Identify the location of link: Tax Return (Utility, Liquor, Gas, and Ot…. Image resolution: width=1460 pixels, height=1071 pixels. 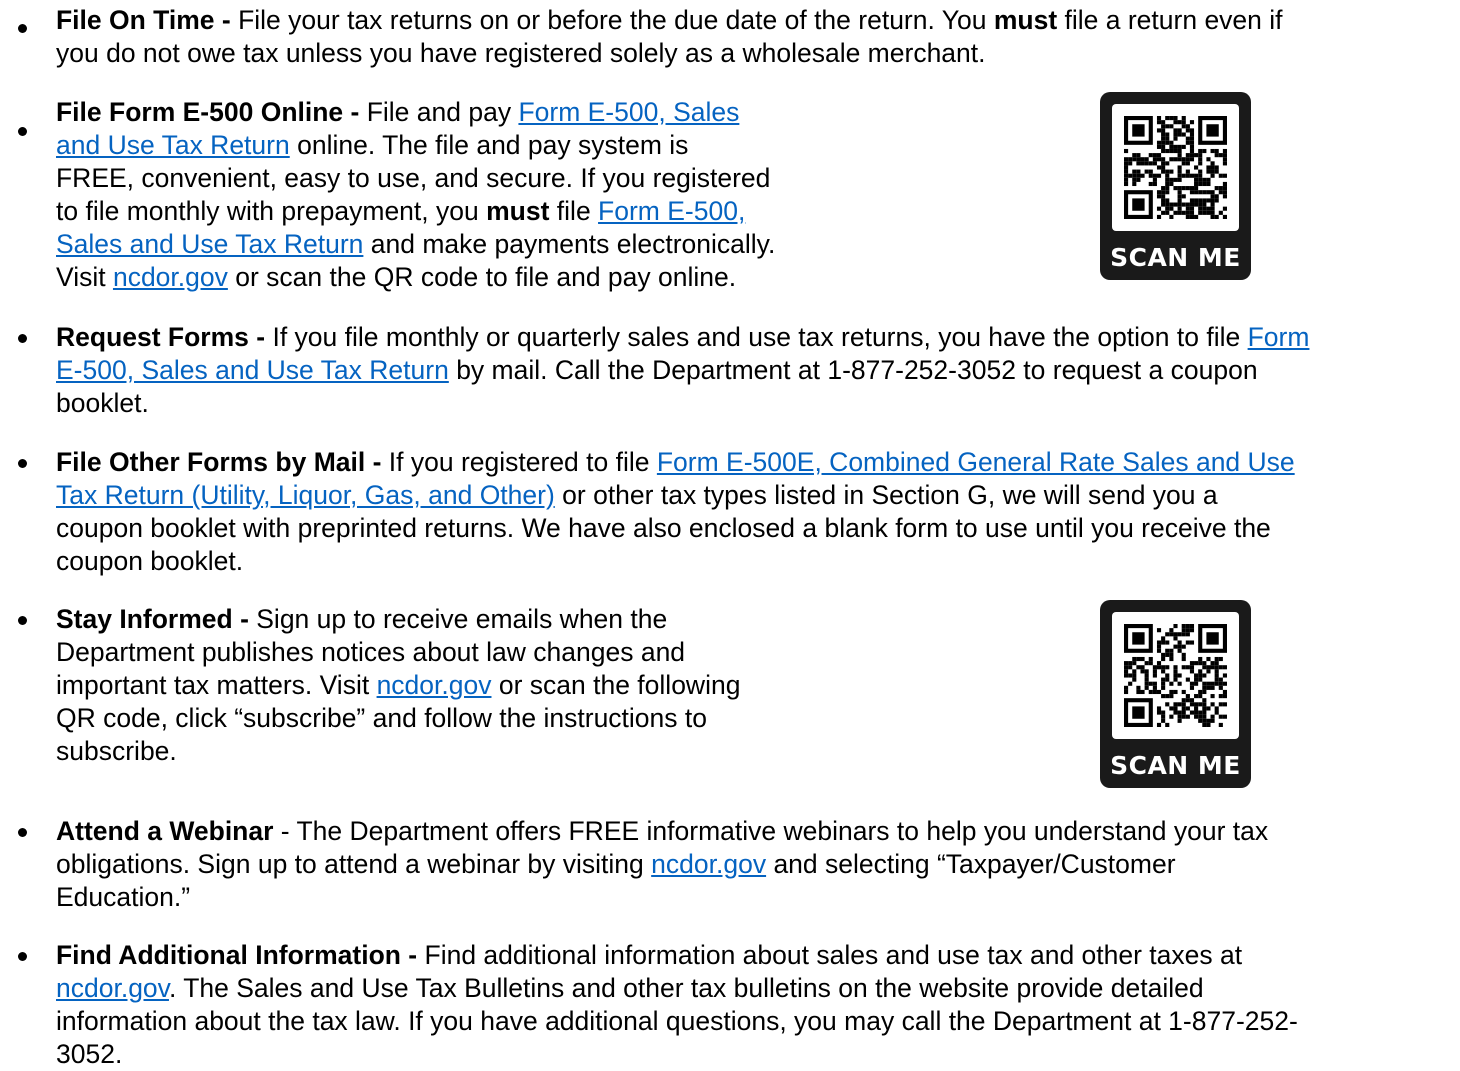
(305, 495).